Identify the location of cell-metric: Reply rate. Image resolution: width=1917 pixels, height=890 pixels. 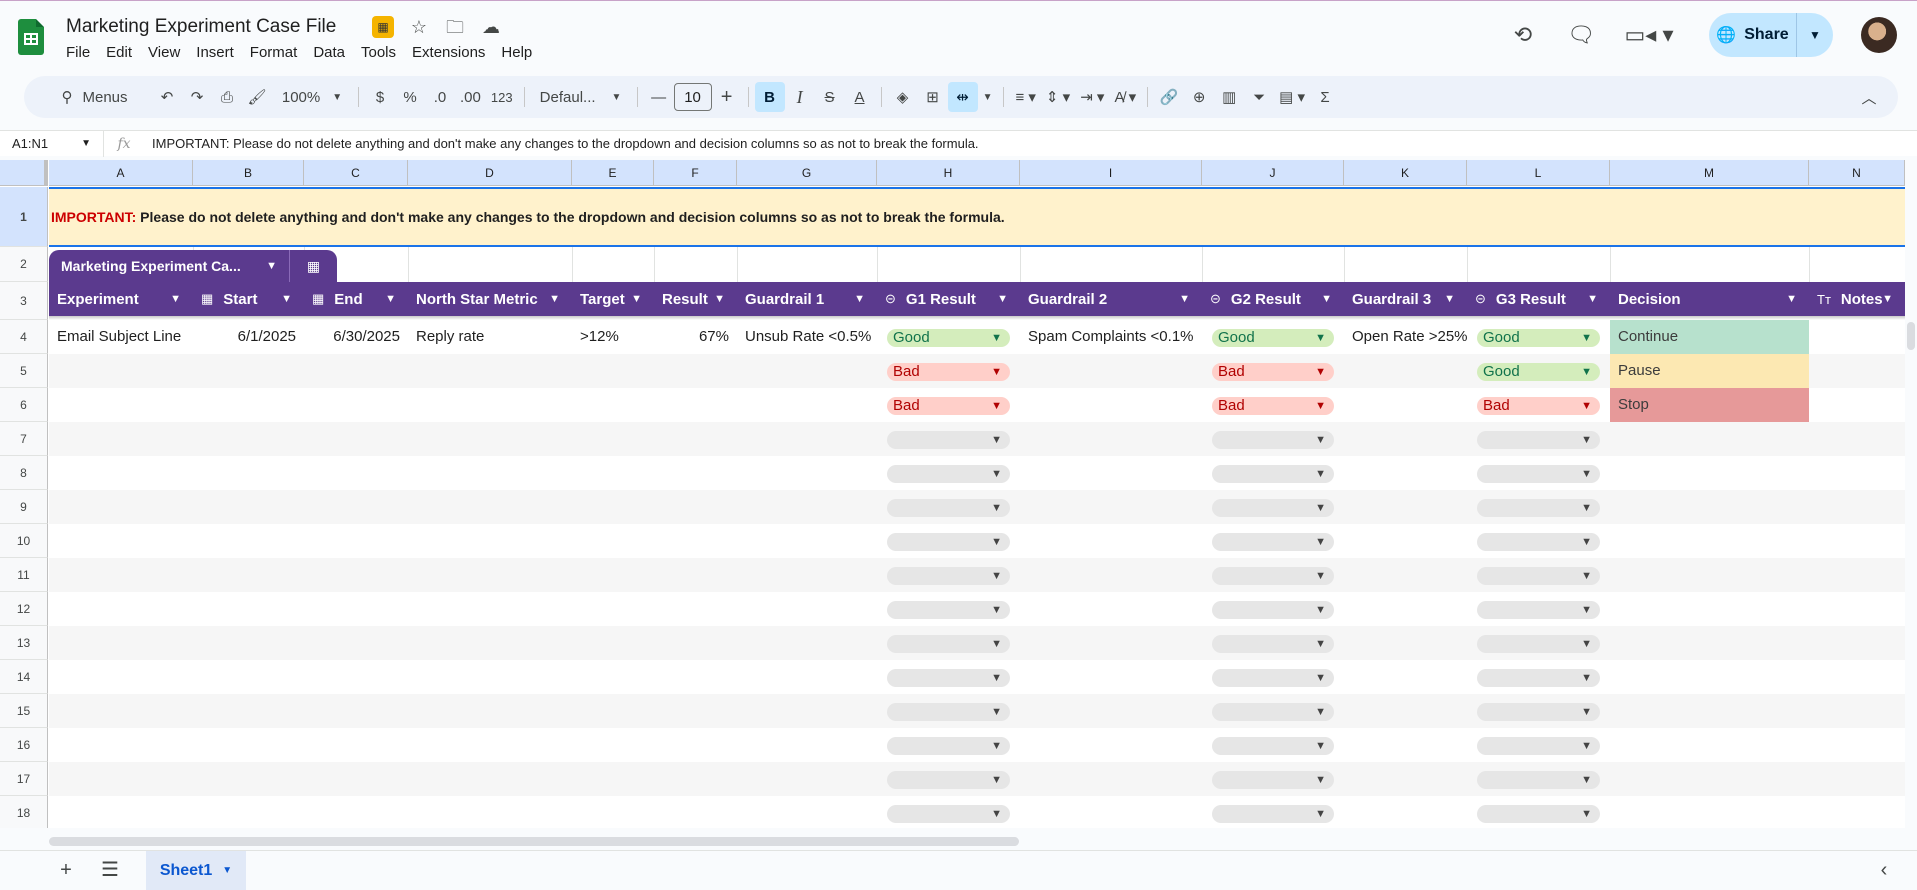
(490, 337).